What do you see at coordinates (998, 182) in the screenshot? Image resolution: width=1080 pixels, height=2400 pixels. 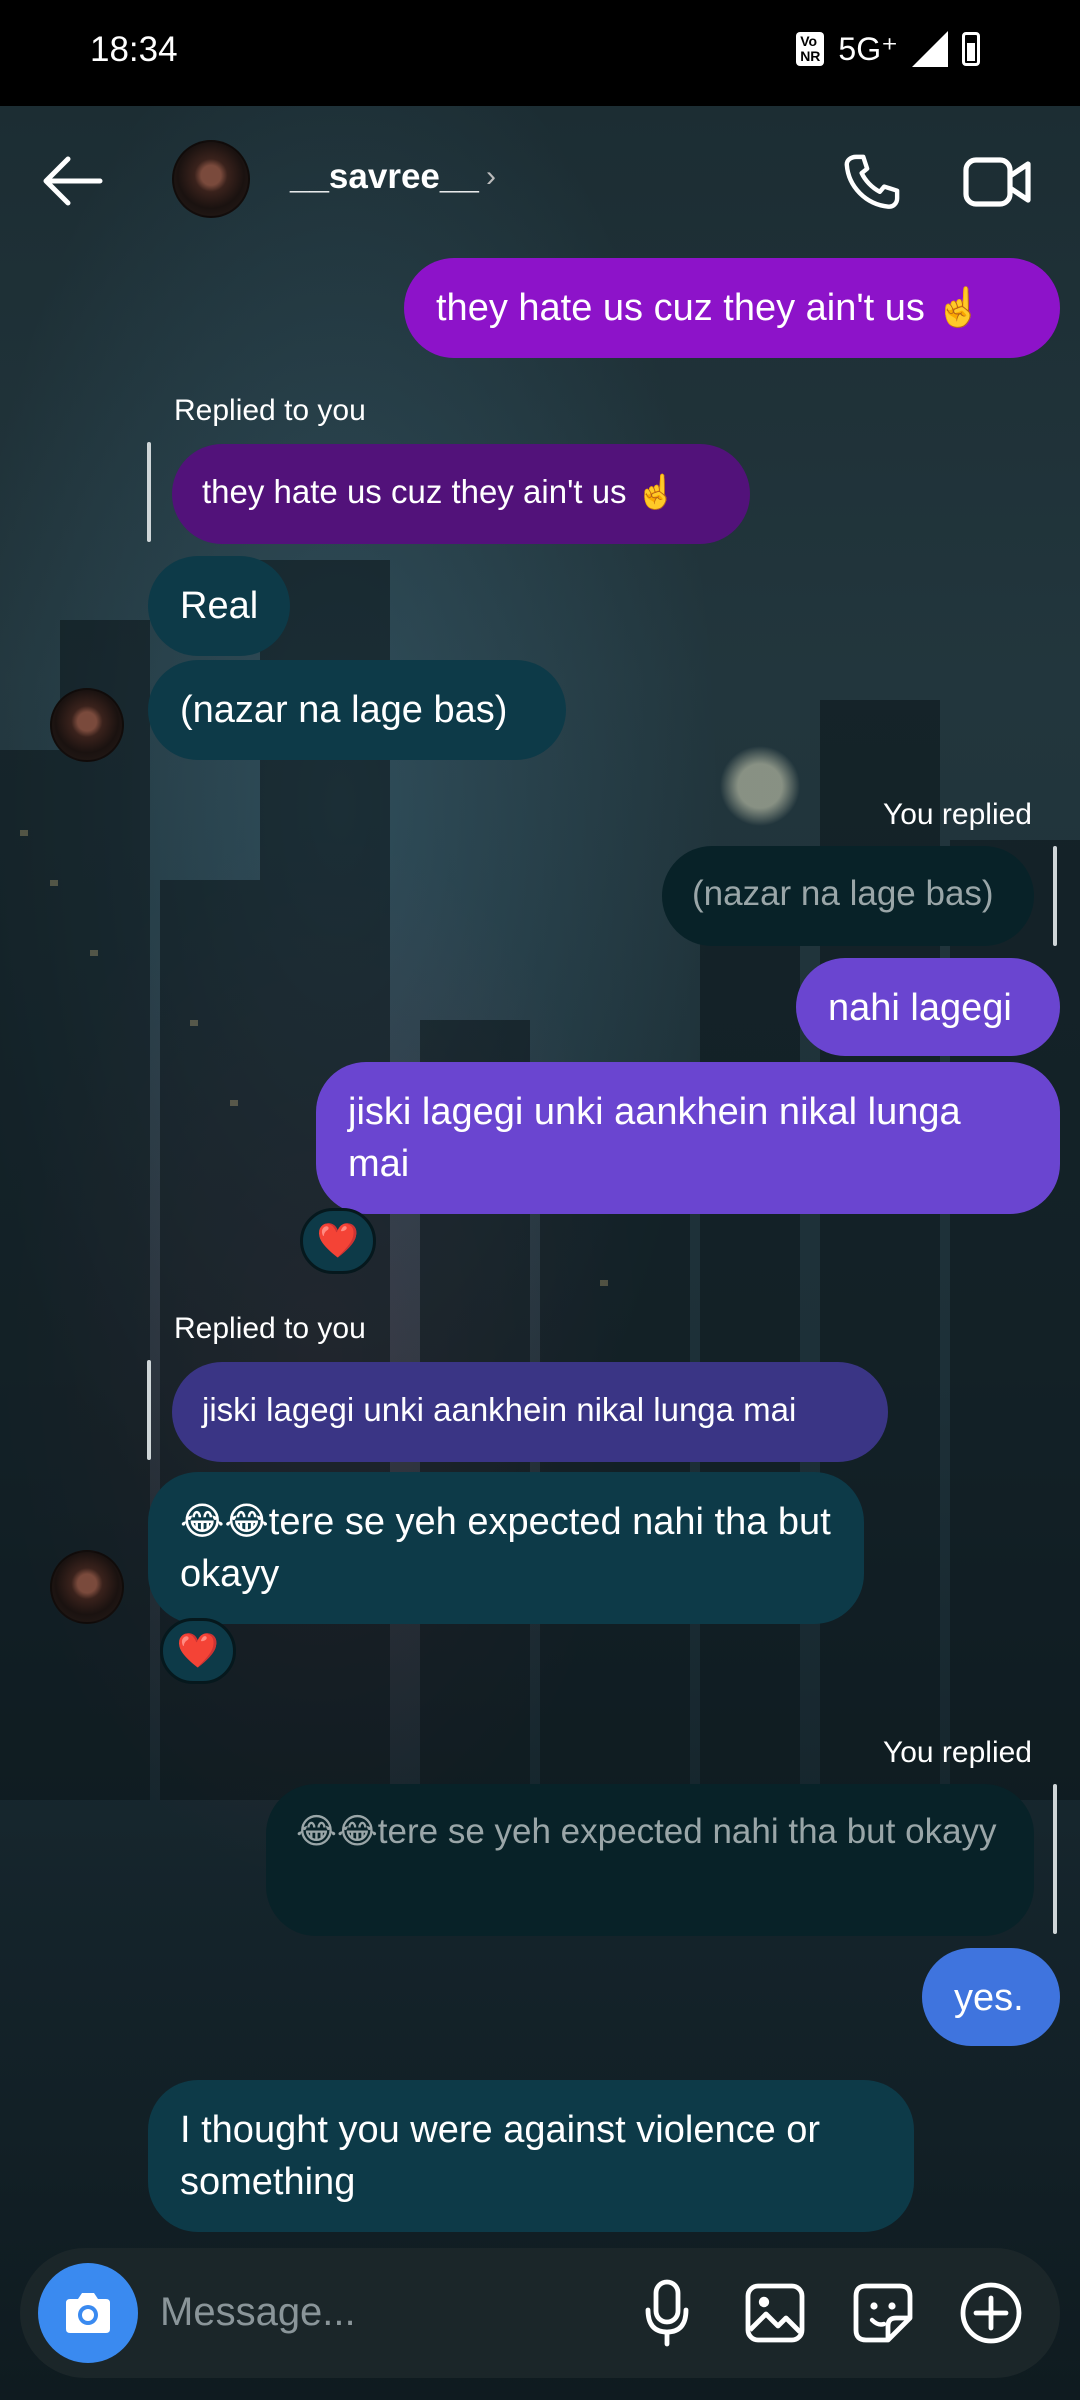 I see `video-icon` at bounding box center [998, 182].